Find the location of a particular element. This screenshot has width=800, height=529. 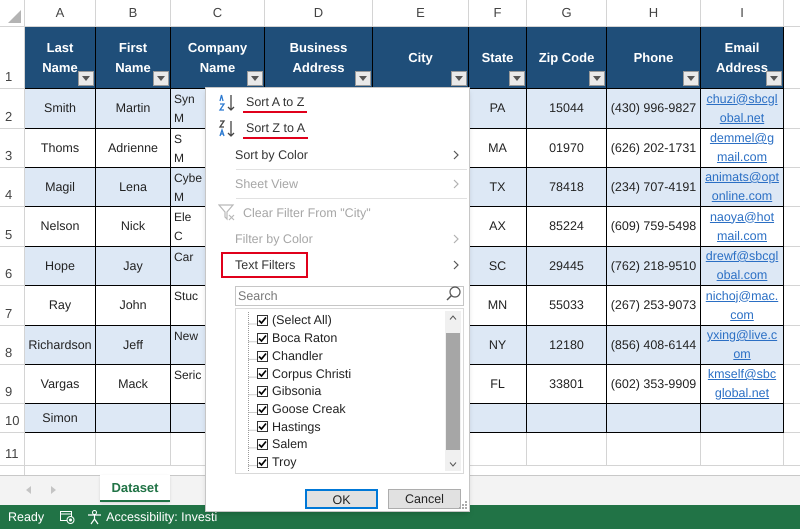

table-cell: SC is located at coordinates (498, 266).